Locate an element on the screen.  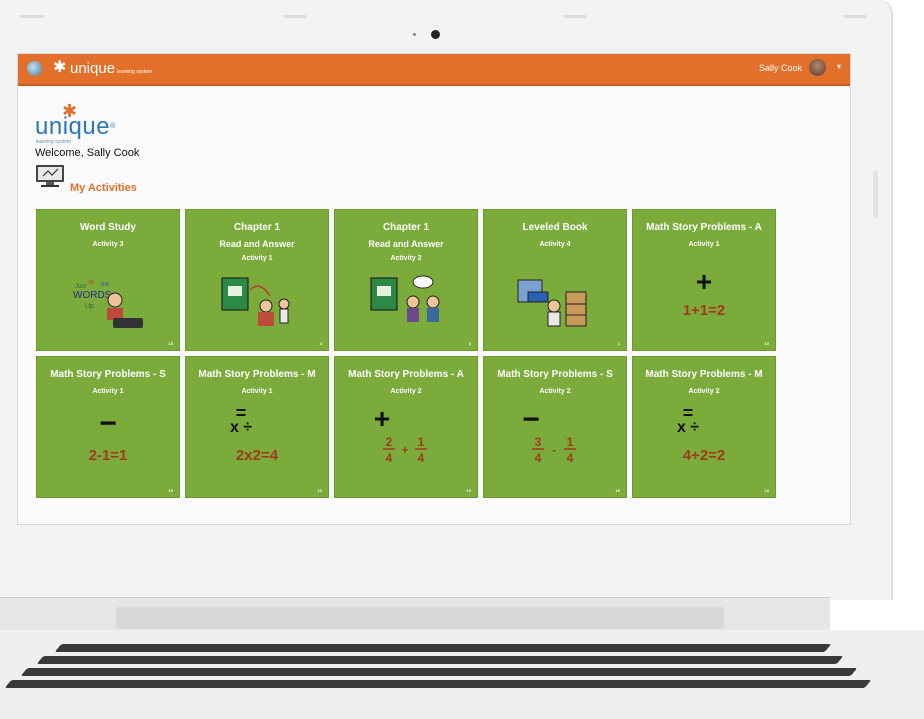
tile-activity: Activity 4 is located at coordinates (555, 244).